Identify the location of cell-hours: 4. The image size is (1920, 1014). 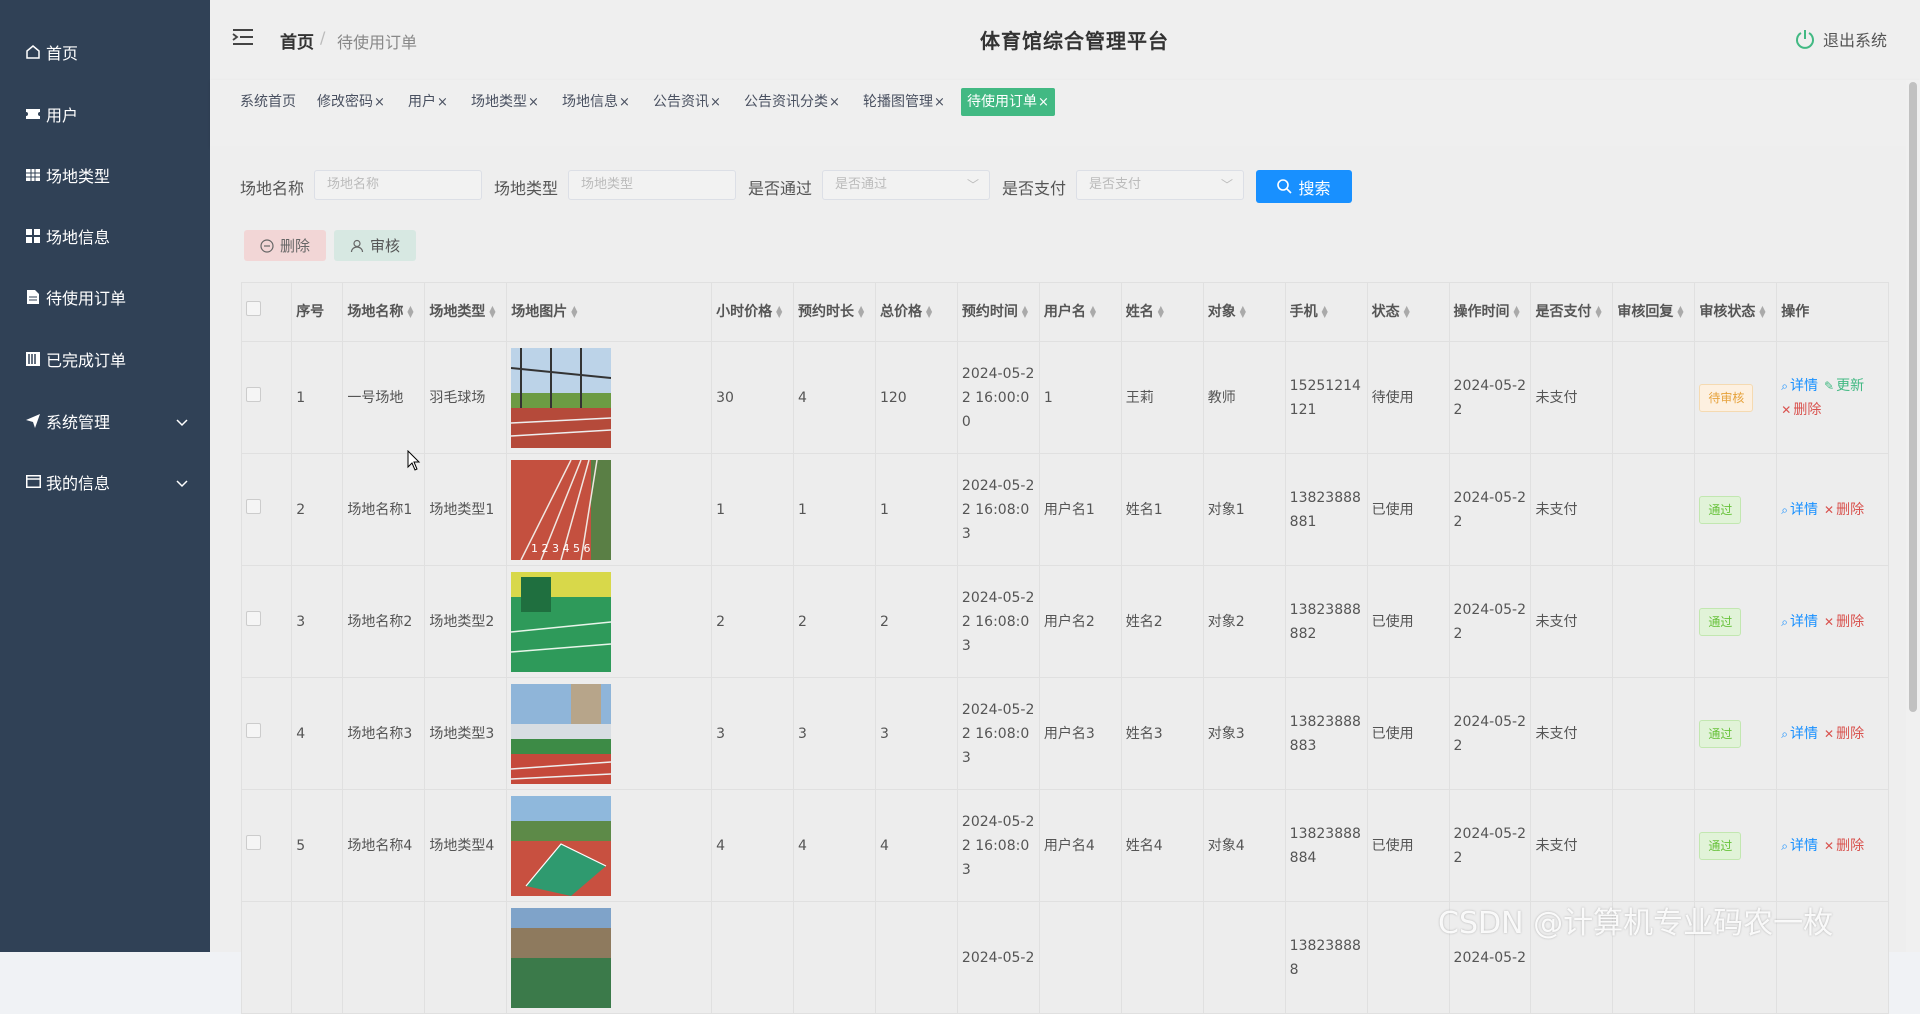
(834, 845).